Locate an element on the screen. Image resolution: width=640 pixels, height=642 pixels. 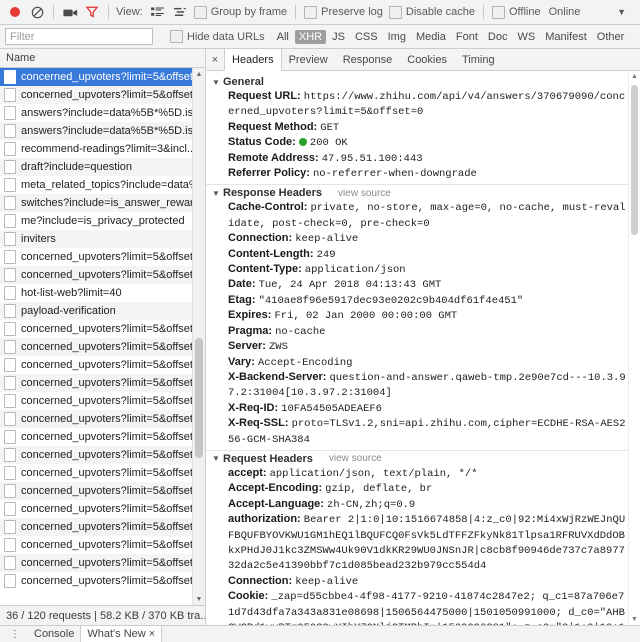
request-list-scrollbar: ▲ ▼ is located at coordinates (198, 336).